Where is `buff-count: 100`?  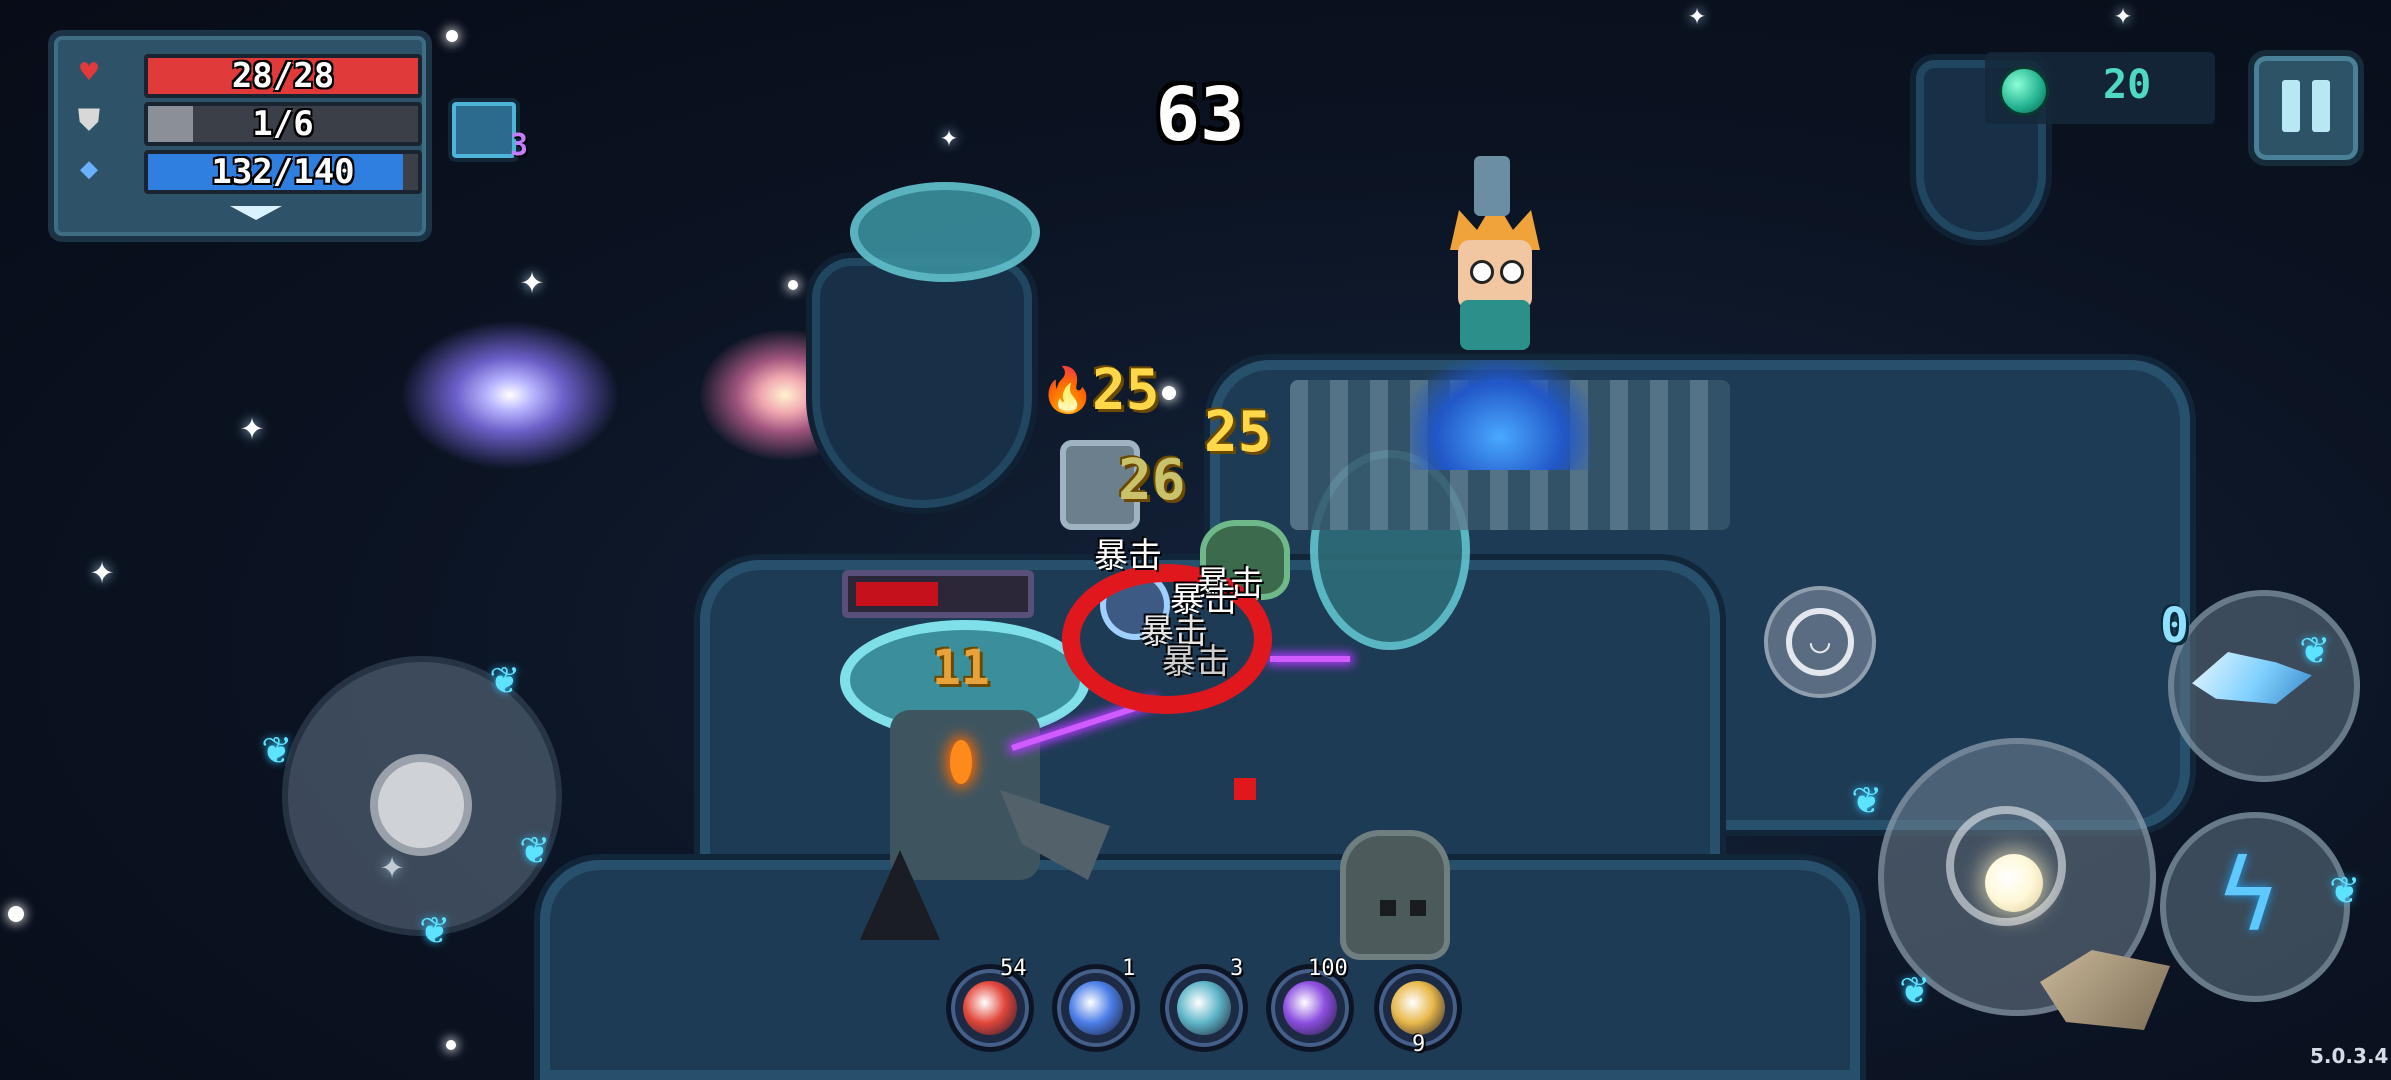 buff-count: 100 is located at coordinates (1328, 968).